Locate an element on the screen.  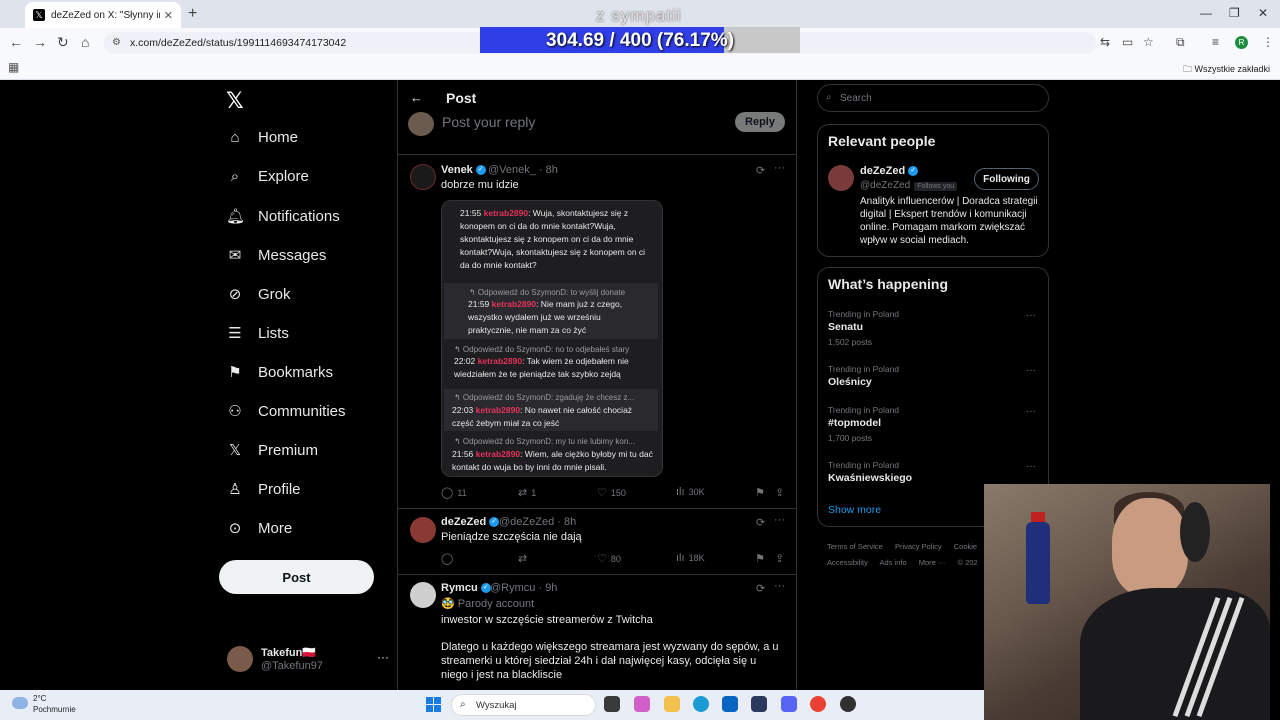
minimize-icon: — is located at coordinates (1206, 13).